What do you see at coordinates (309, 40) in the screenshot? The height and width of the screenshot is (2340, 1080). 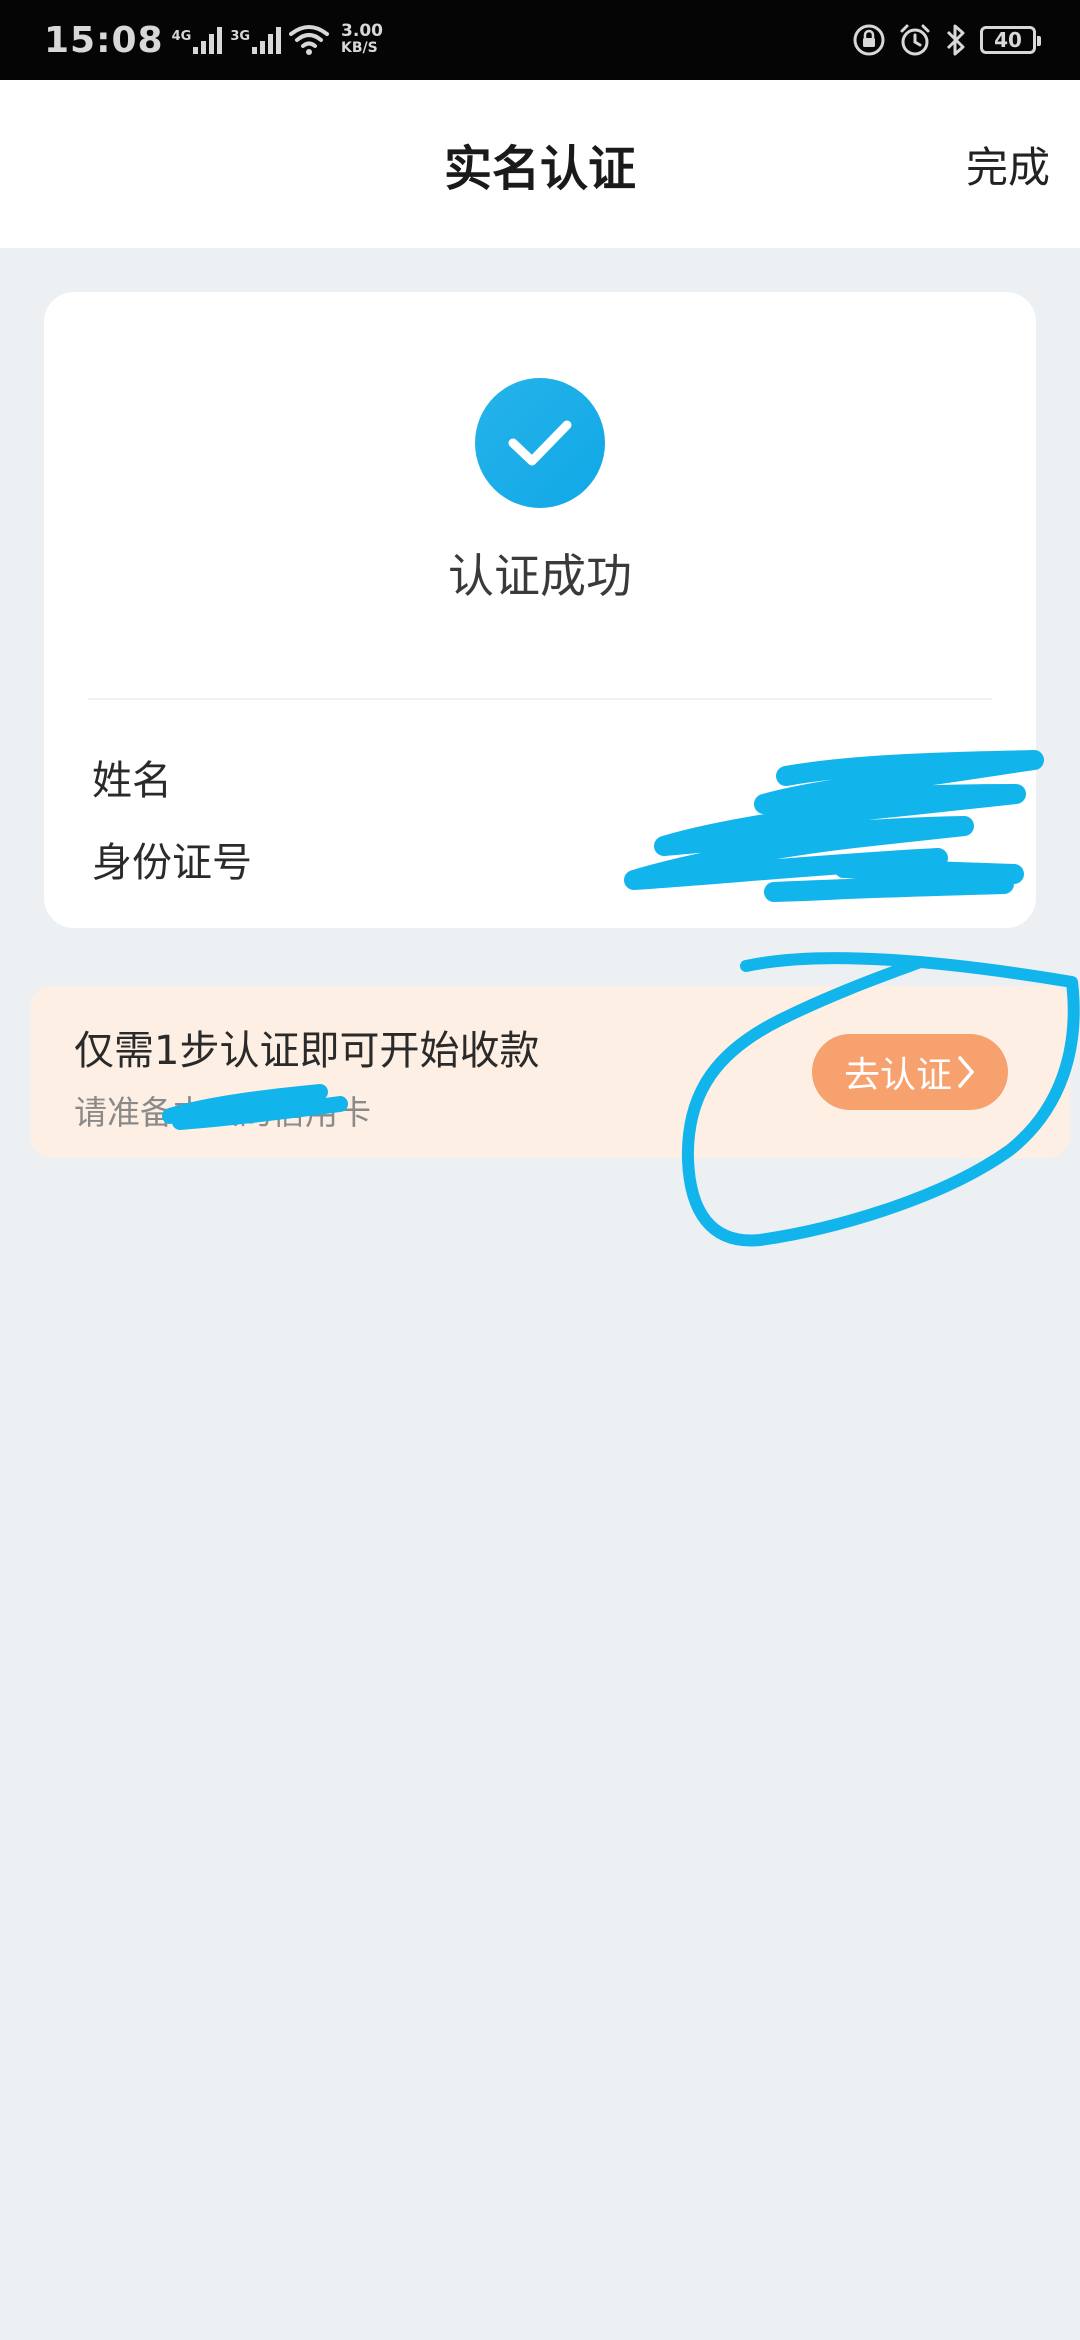 I see `wifi-icon` at bounding box center [309, 40].